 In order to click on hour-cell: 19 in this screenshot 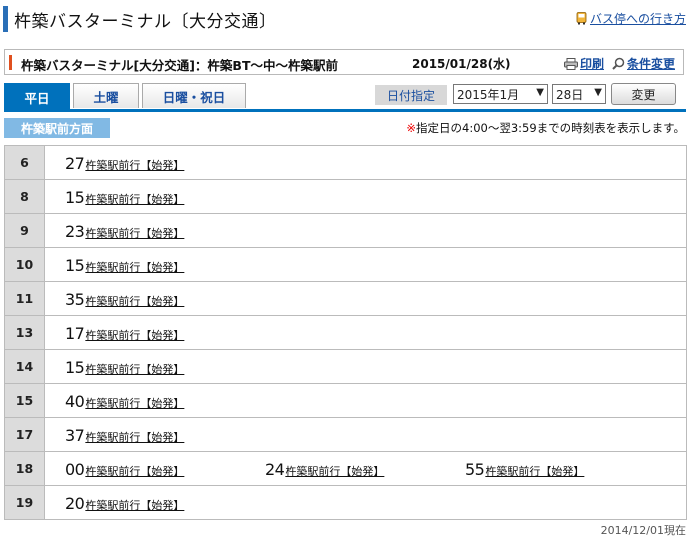, I will do `click(25, 502)`.